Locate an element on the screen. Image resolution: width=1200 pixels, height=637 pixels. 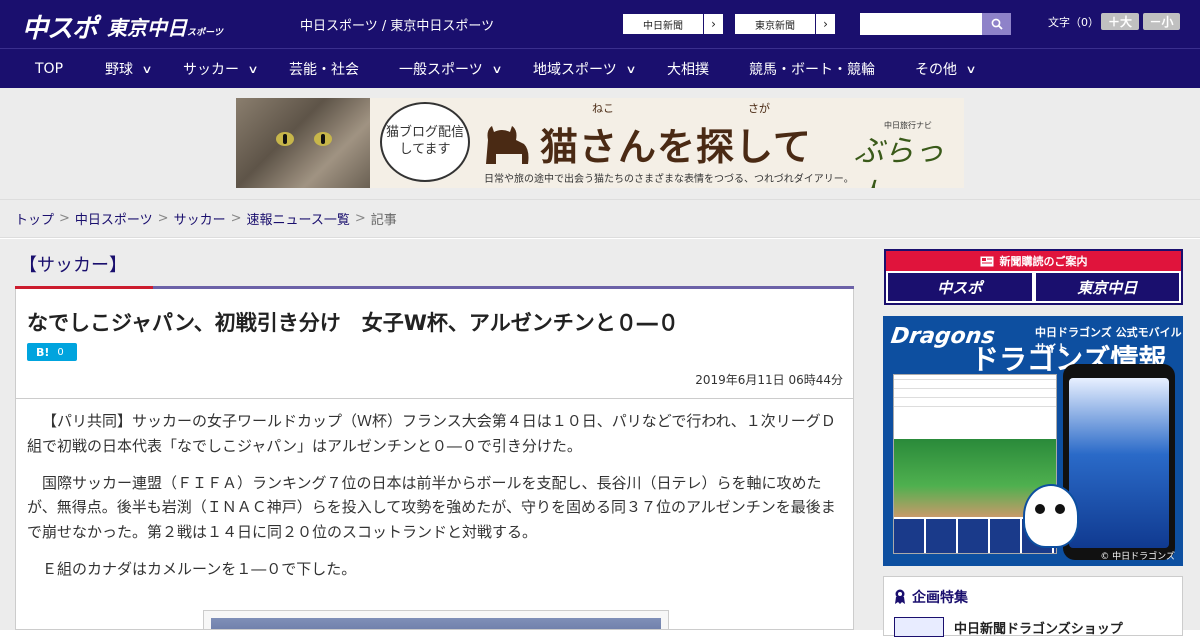
site-logo: 中スポ 東京中日スポーツ is located at coordinates (122, 26).